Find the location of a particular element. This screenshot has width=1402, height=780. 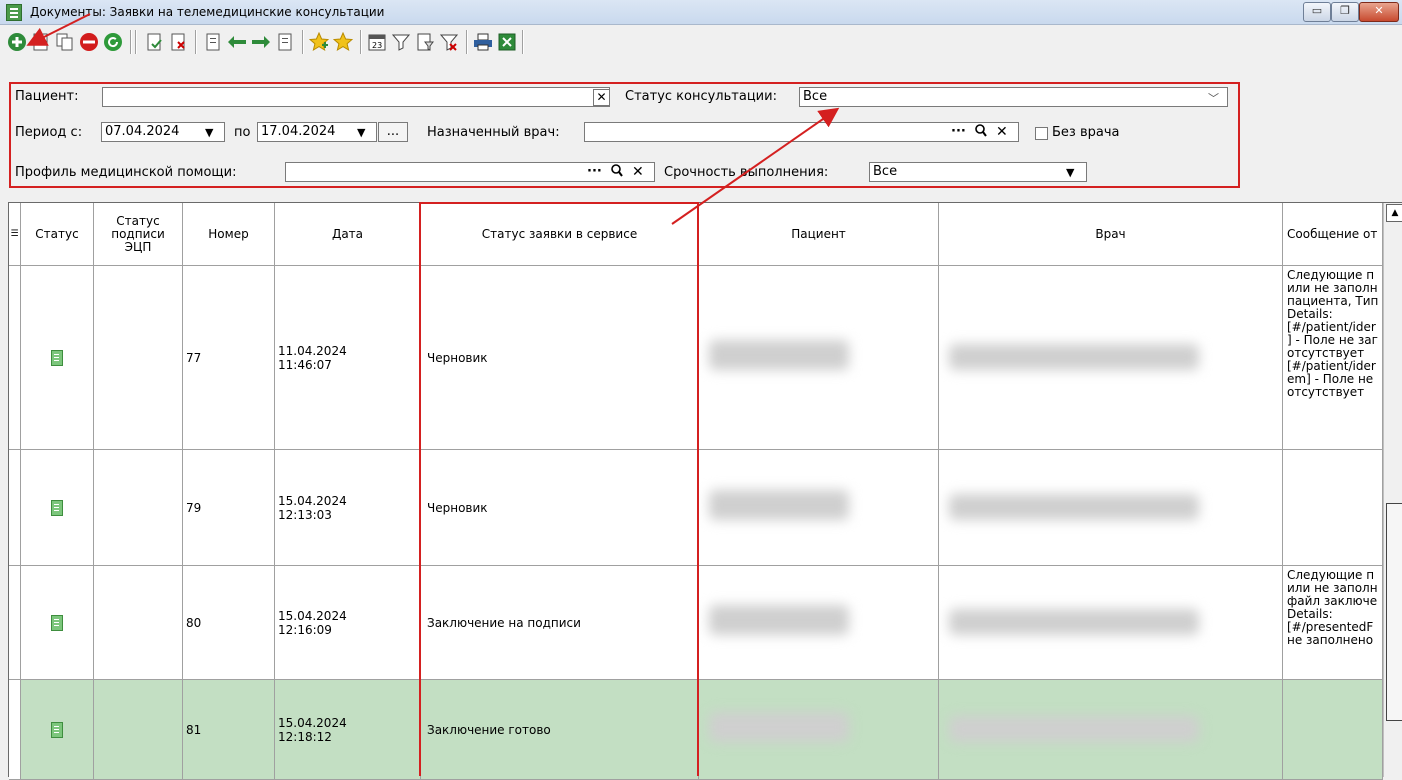

patient-clear-icon: ✕ is located at coordinates (601, 97).